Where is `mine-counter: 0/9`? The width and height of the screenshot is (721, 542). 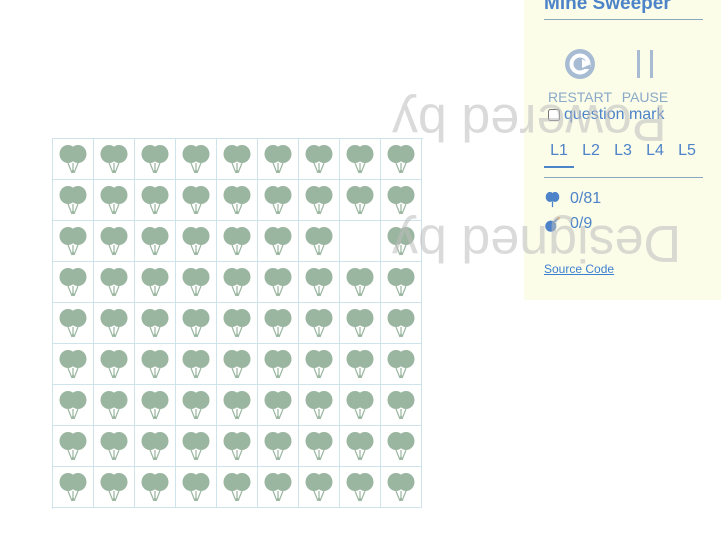
mine-counter: 0/9 is located at coordinates (568, 224).